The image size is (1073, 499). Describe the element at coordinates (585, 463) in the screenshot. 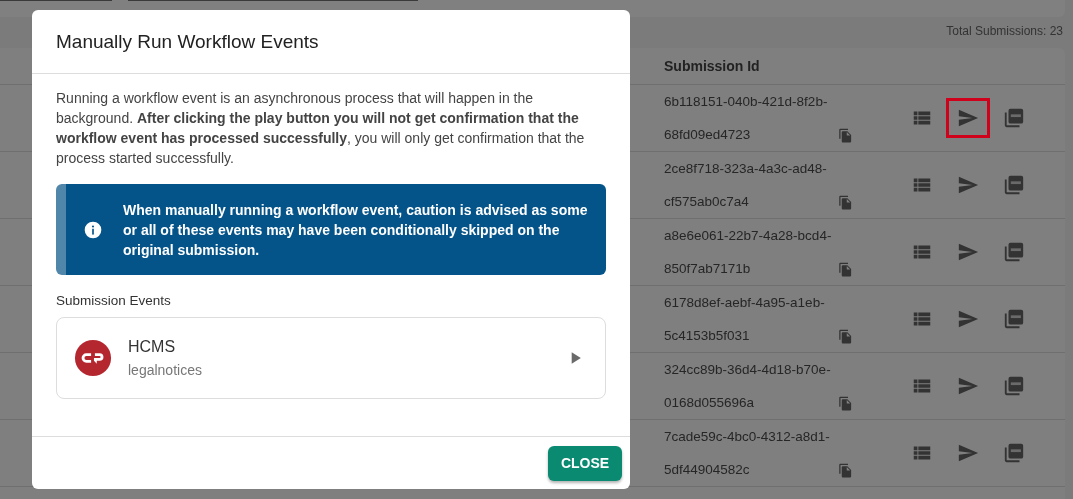

I see `close-button: CLOSE` at that location.